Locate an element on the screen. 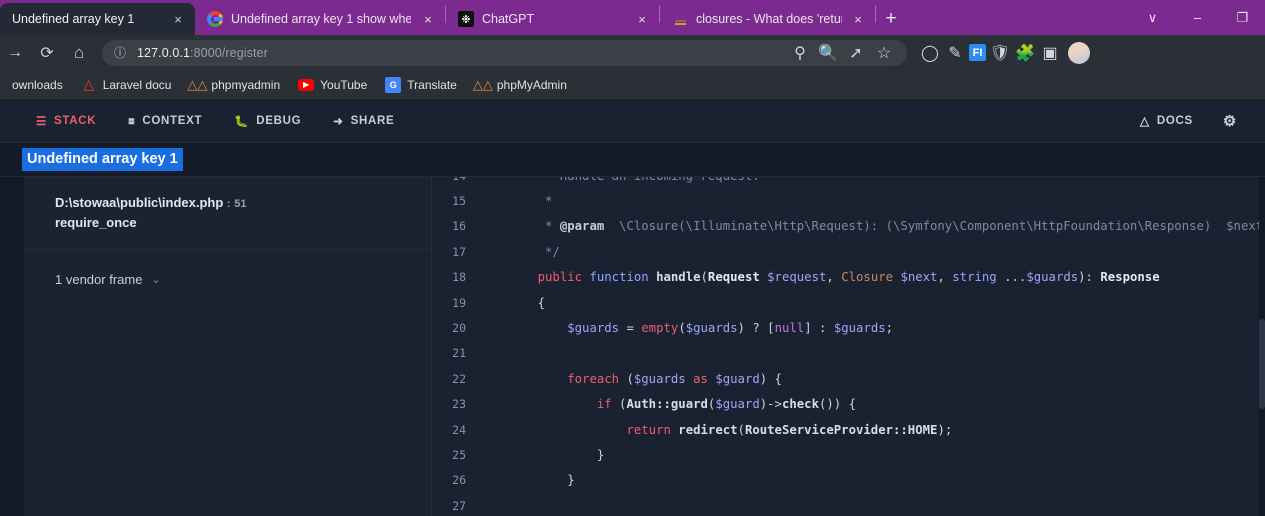  extension-icons: ◯ ✎ FI 🛡 🧩 ▣ is located at coordinates (1004, 52).